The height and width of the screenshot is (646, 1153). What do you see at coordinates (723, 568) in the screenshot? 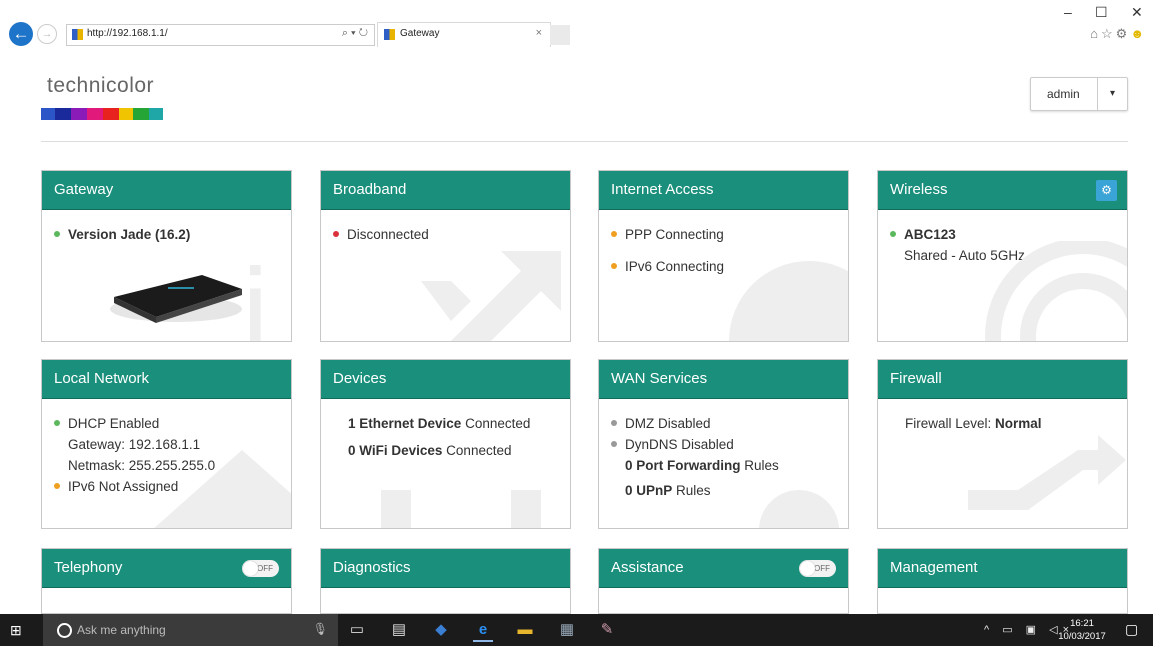
I see `card-title: Assistance OFF` at bounding box center [723, 568].